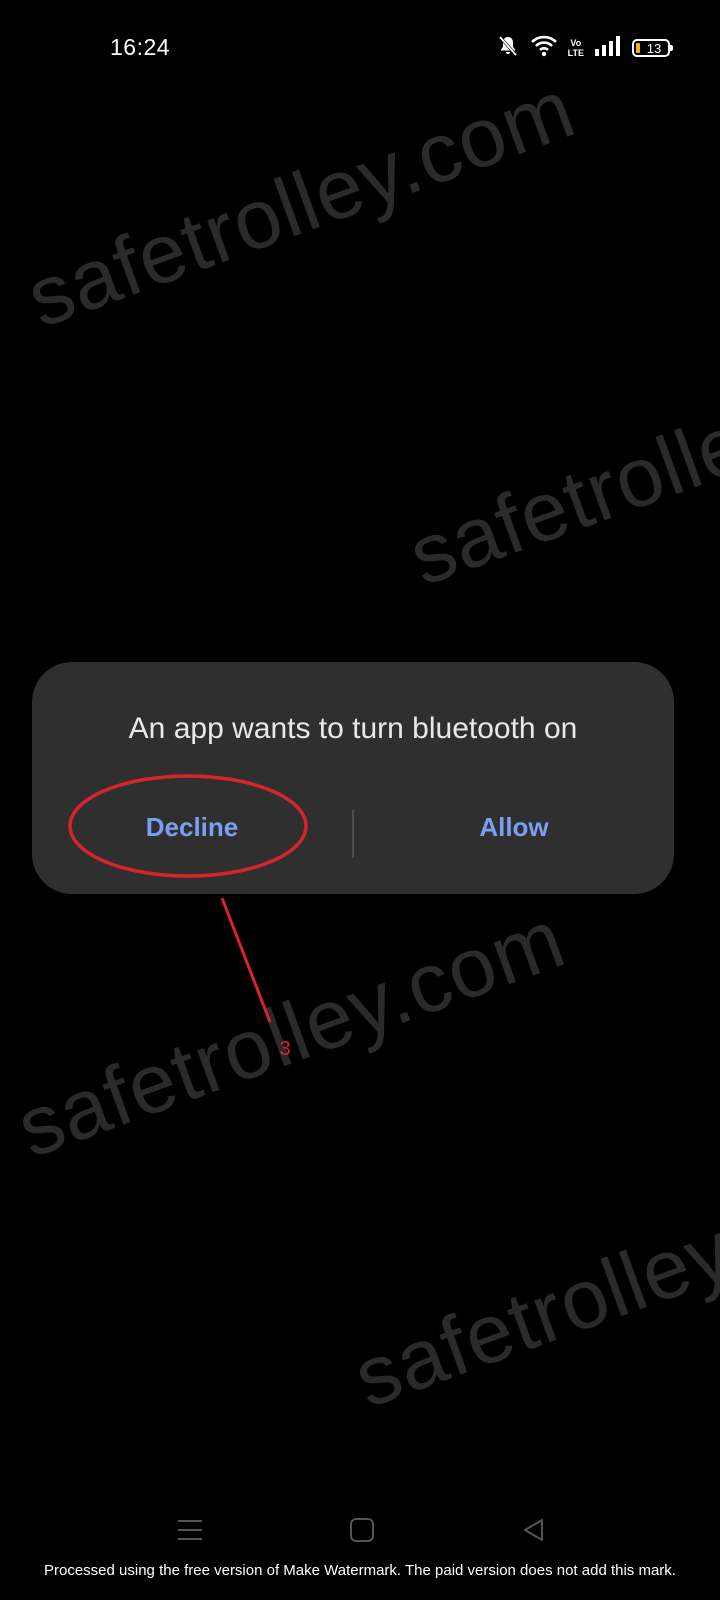 This screenshot has width=720, height=1600. I want to click on home-icon, so click(362, 1530).